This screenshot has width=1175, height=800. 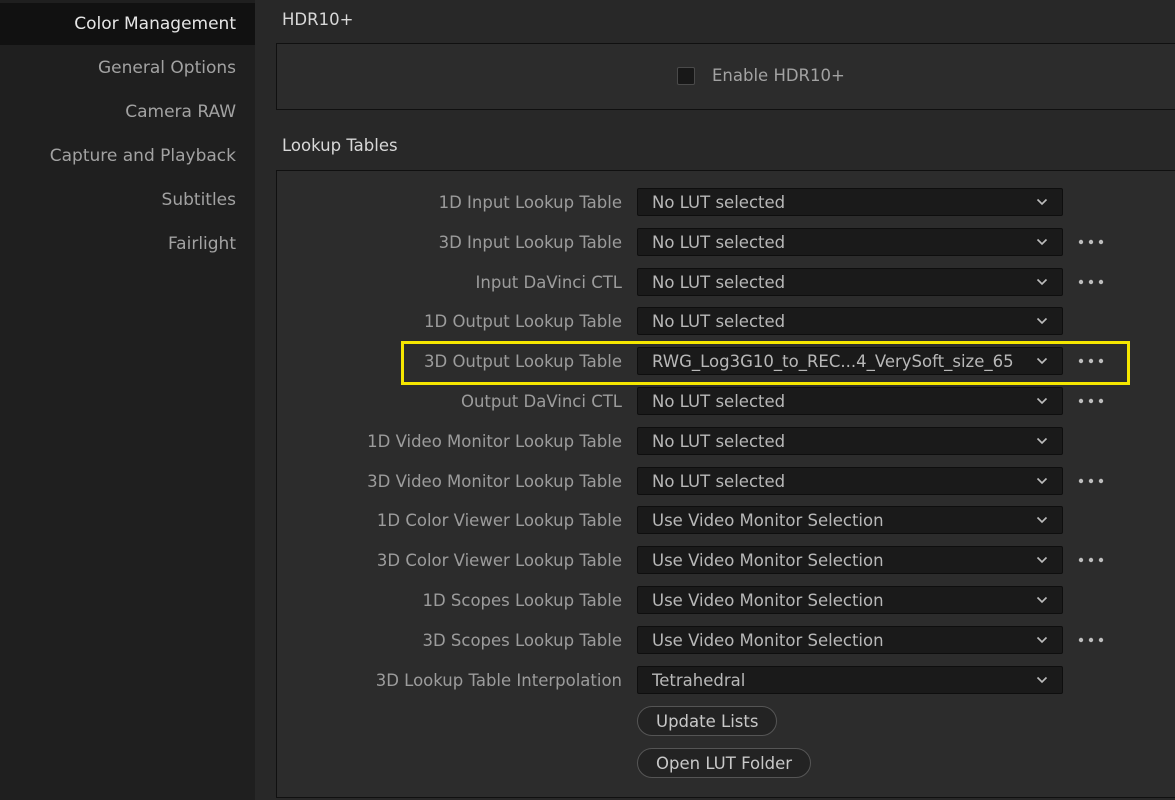 What do you see at coordinates (522, 640) in the screenshot?
I see `lut-row-label: 3D Scopes Lookup Table` at bounding box center [522, 640].